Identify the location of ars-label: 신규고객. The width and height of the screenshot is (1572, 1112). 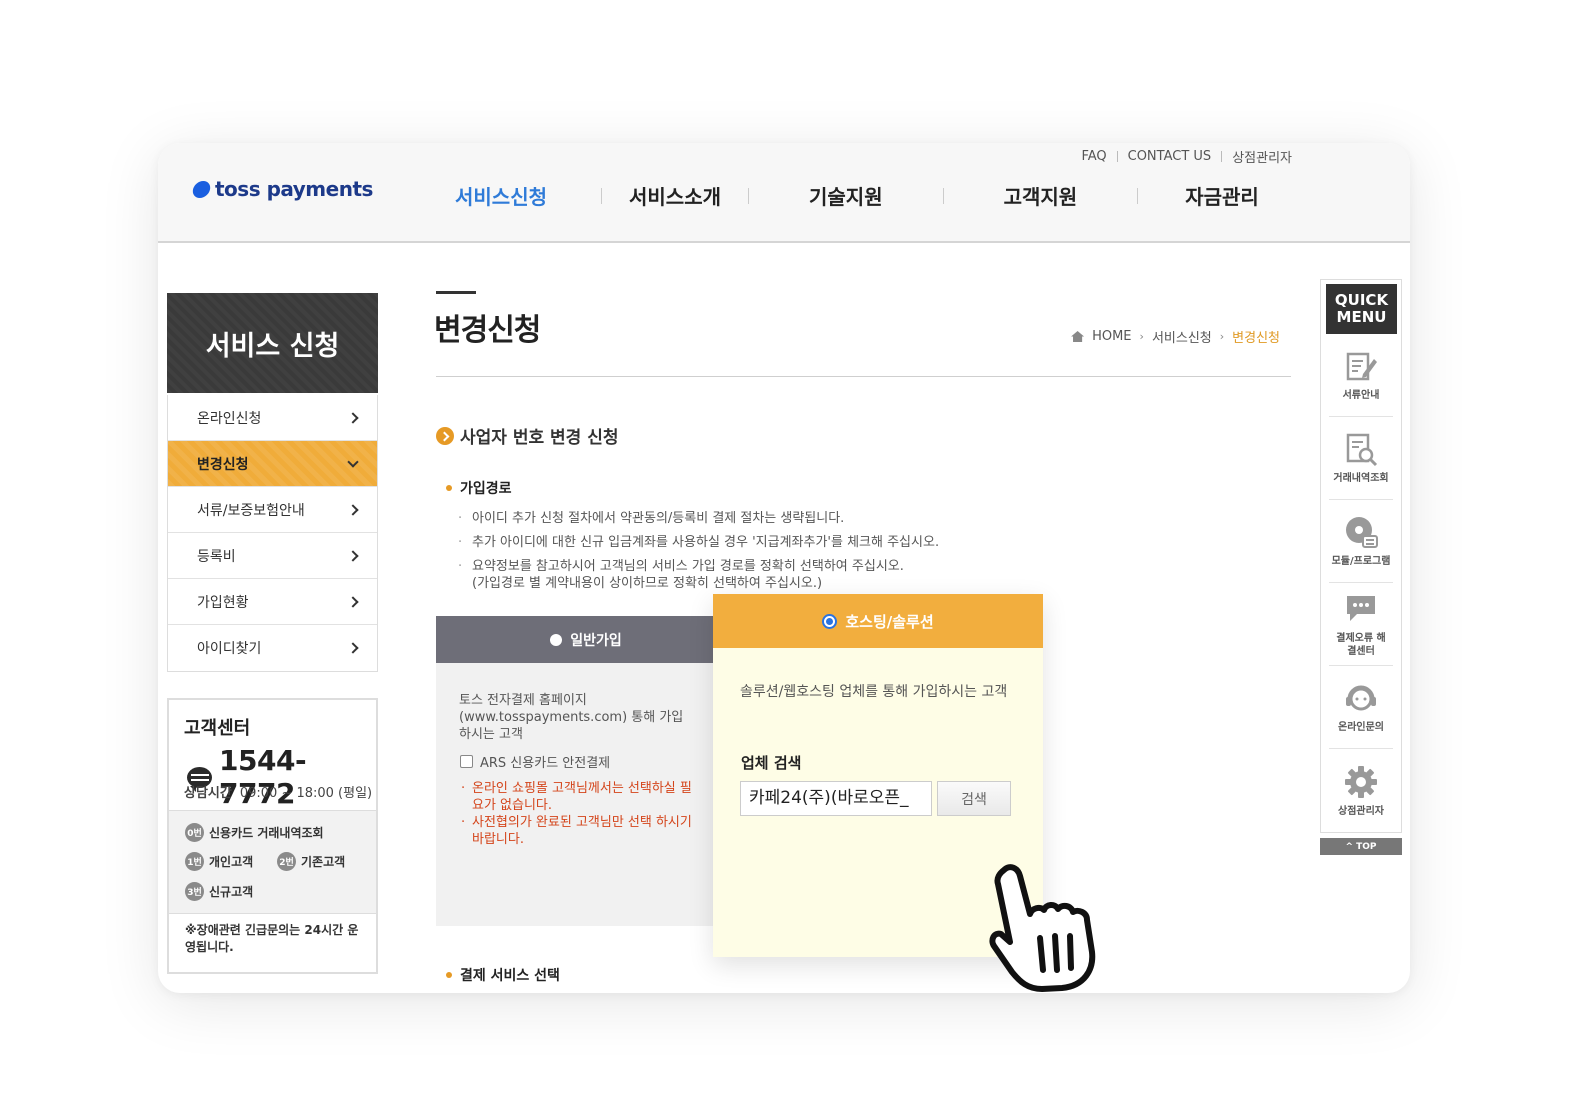
(231, 892).